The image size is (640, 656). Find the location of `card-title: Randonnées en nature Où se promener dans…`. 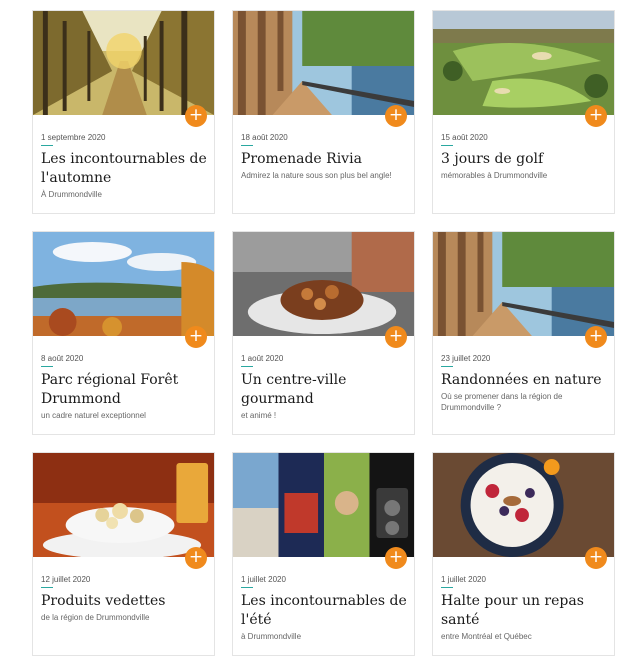

card-title: Randonnées en nature Où se promener dans… is located at coordinates (524, 392).